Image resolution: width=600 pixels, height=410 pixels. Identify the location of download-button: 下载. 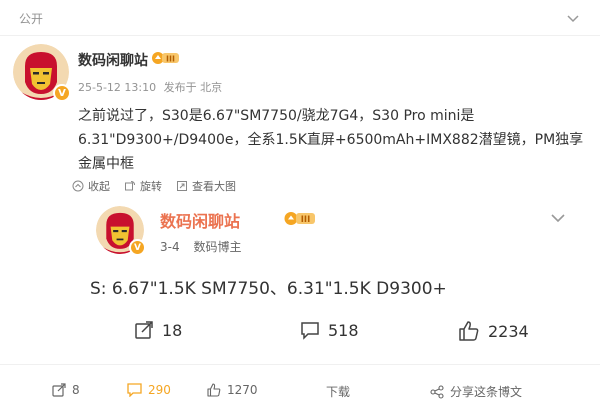
(338, 391).